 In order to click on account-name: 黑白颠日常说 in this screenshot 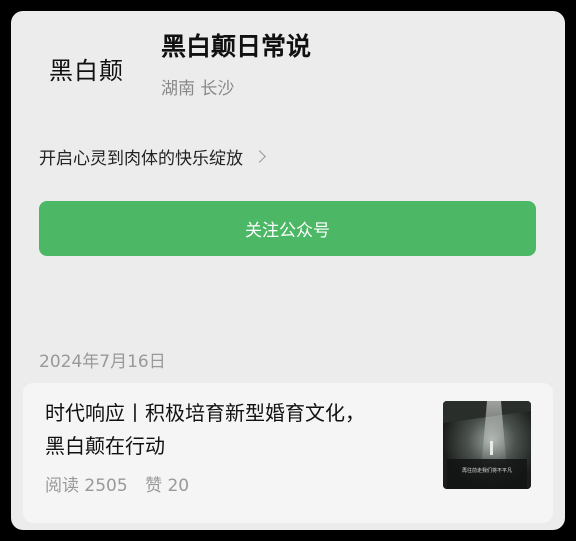, I will do `click(236, 46)`.